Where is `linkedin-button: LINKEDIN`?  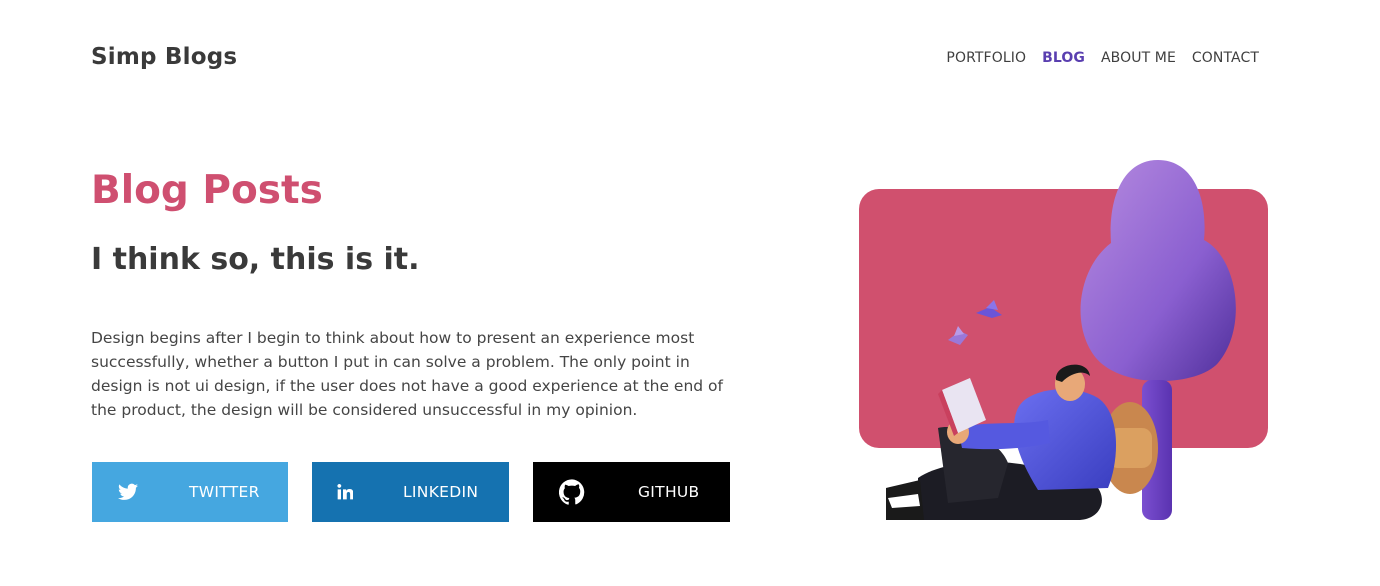
linkedin-button: LINKEDIN is located at coordinates (410, 492).